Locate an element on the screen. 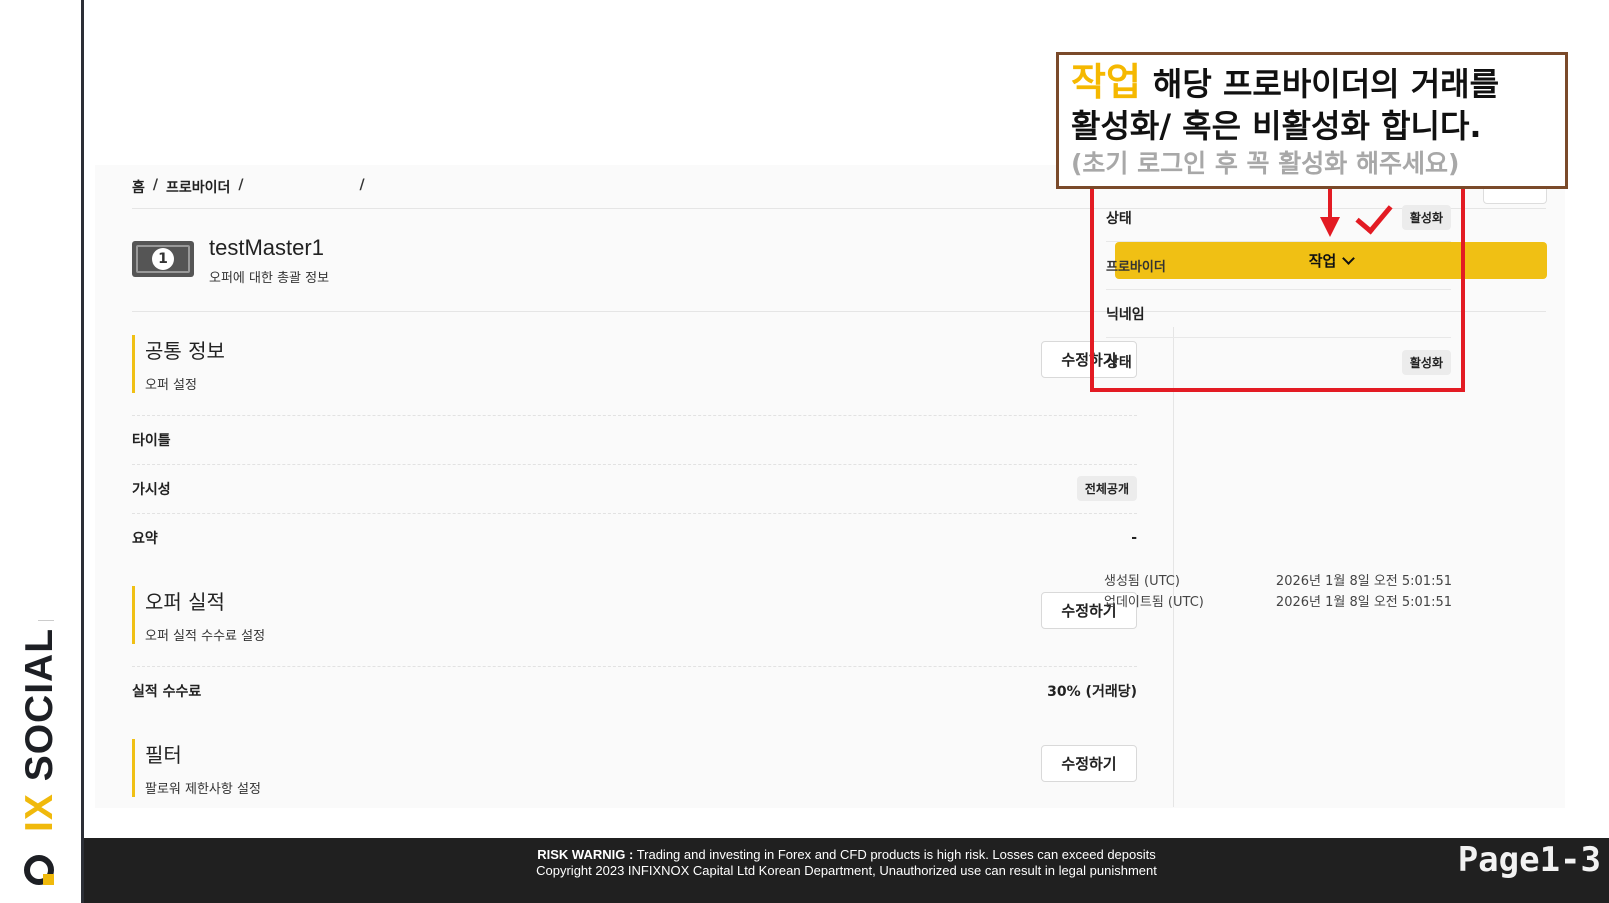 This screenshot has width=1609, height=903. row-value: 30% (거래당) is located at coordinates (1092, 691).